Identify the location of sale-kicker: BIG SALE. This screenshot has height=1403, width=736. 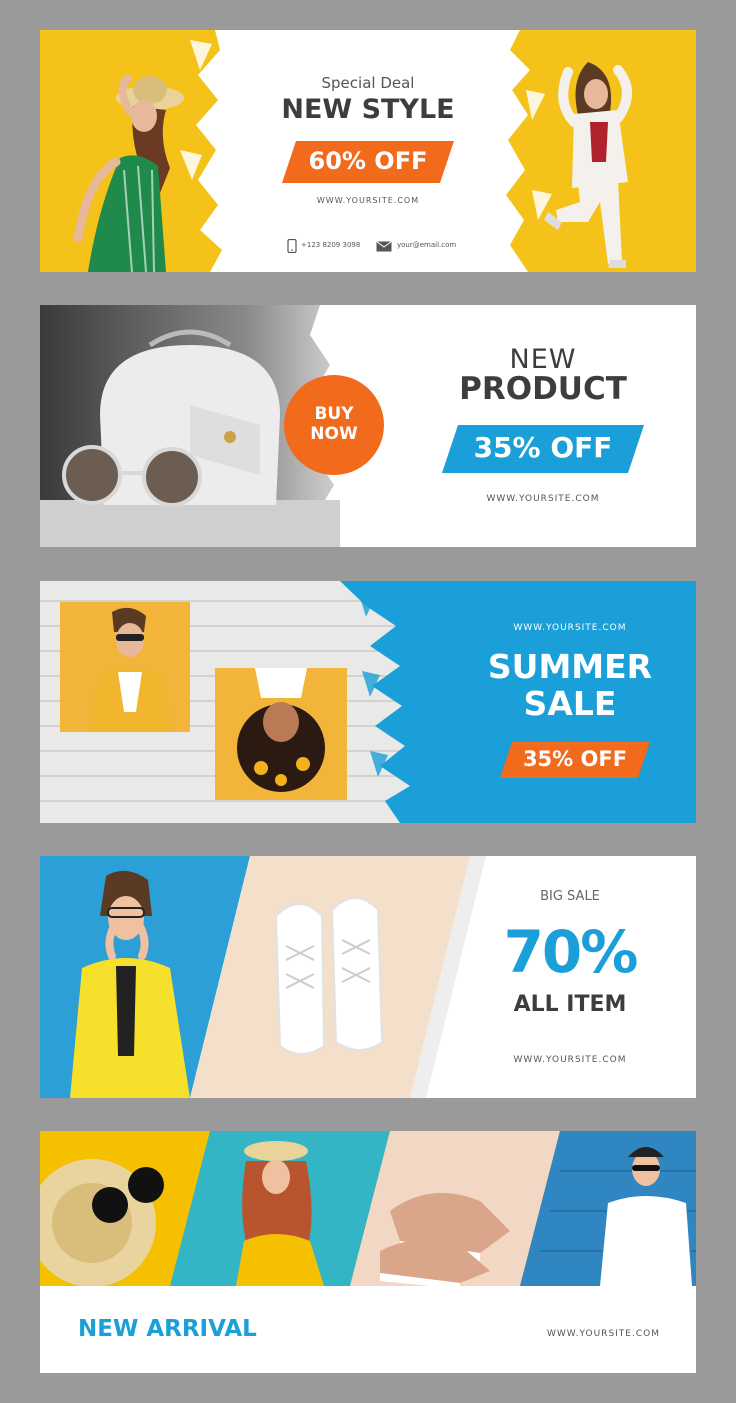
(570, 896).